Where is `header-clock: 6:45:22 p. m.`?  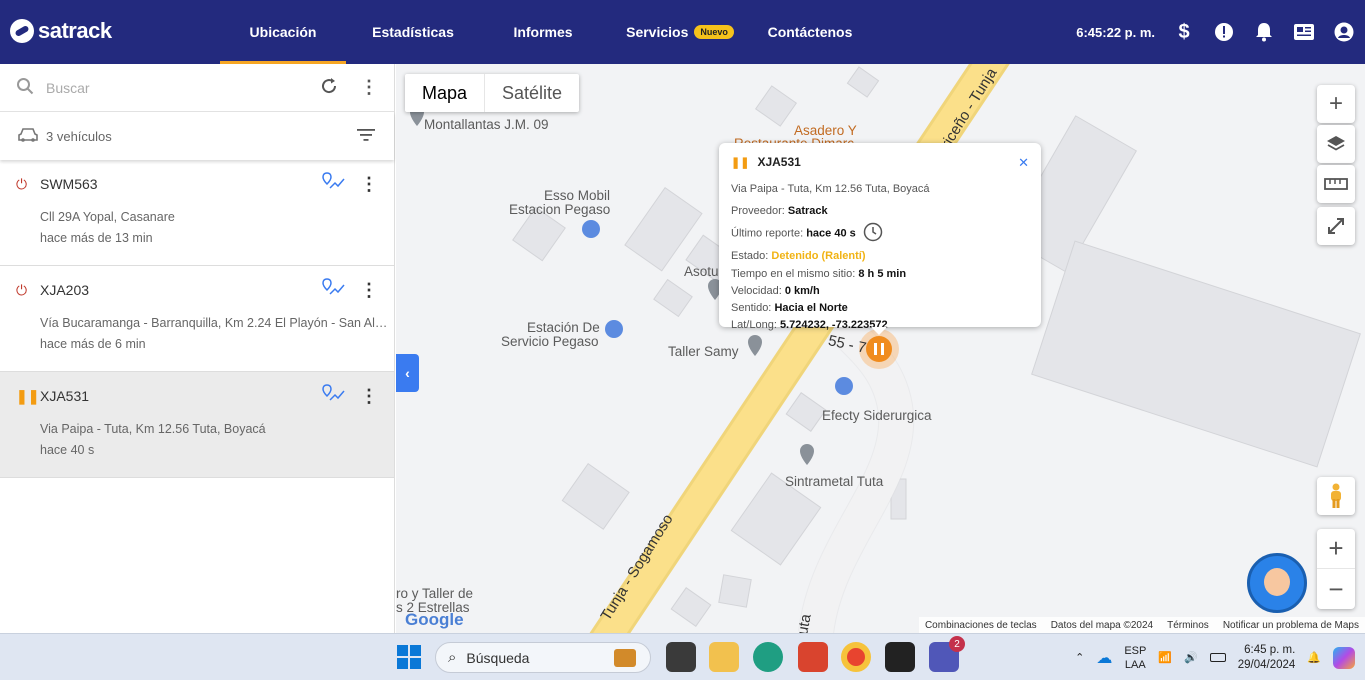 header-clock: 6:45:22 p. m. is located at coordinates (1115, 32).